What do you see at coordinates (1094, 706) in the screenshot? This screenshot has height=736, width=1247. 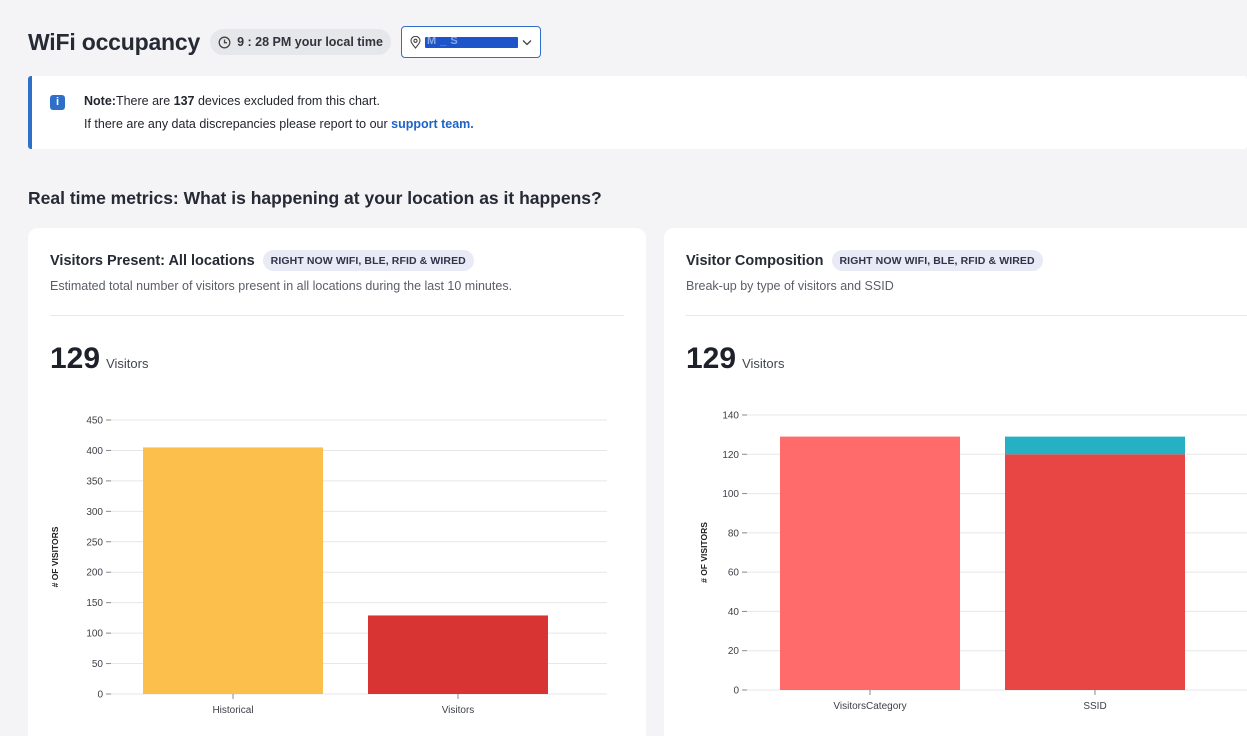 I see `x-tick-label: SSID` at bounding box center [1094, 706].